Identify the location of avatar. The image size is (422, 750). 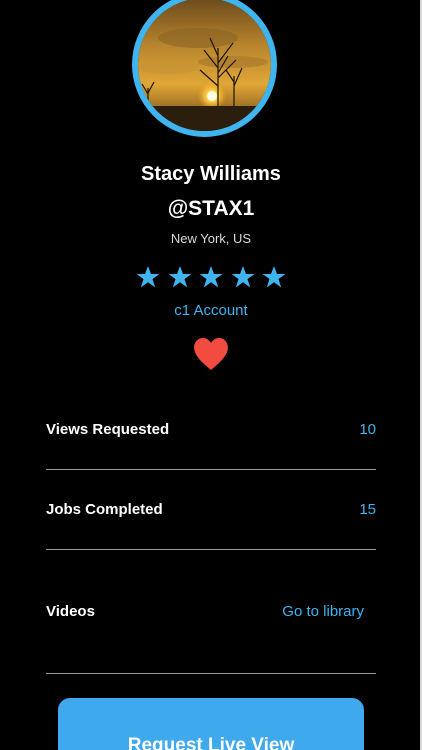
(204, 68).